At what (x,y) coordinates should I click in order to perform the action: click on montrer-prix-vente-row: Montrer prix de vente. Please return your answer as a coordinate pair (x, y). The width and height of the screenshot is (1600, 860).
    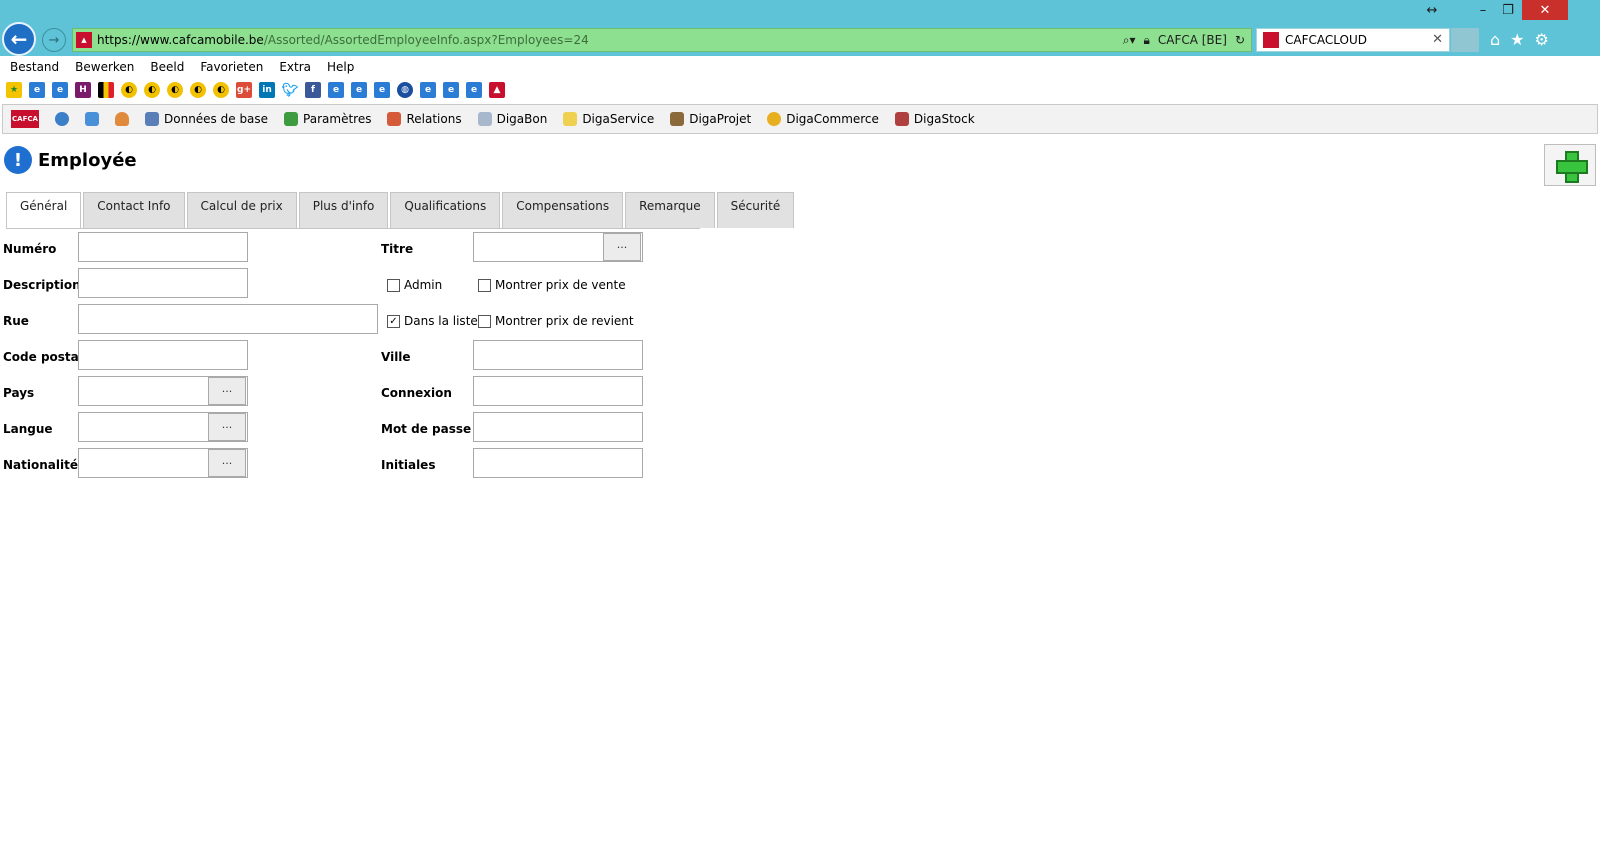
    Looking at the image, I should click on (552, 285).